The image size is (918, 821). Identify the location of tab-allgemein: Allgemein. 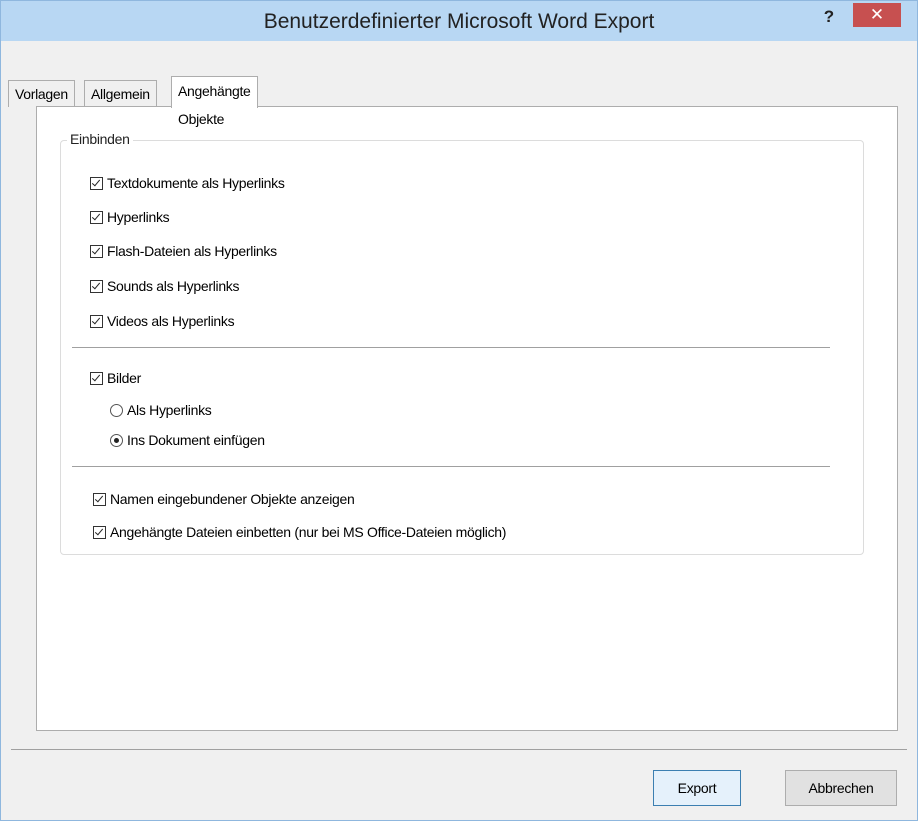
(120, 93).